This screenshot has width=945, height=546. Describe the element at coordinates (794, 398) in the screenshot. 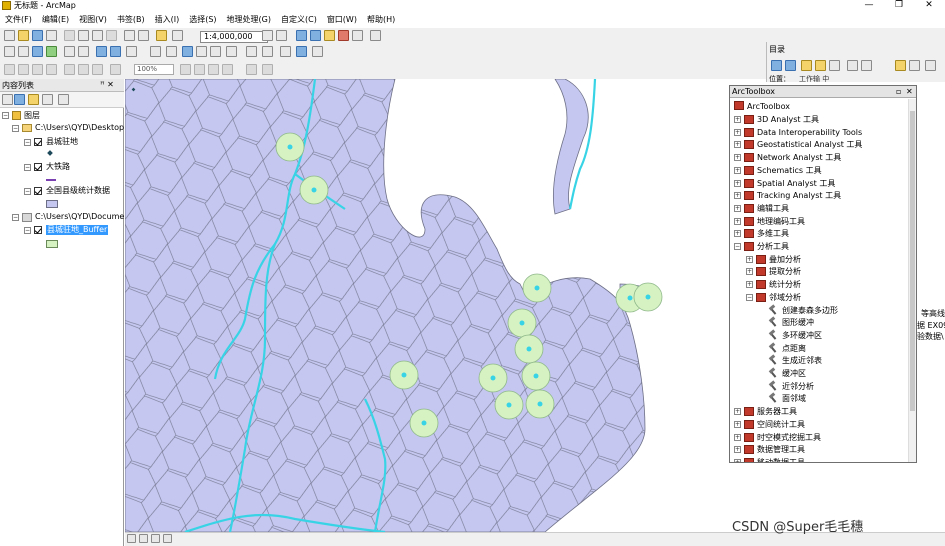

I see `neighborhood-tool-7: 面邻域` at that location.